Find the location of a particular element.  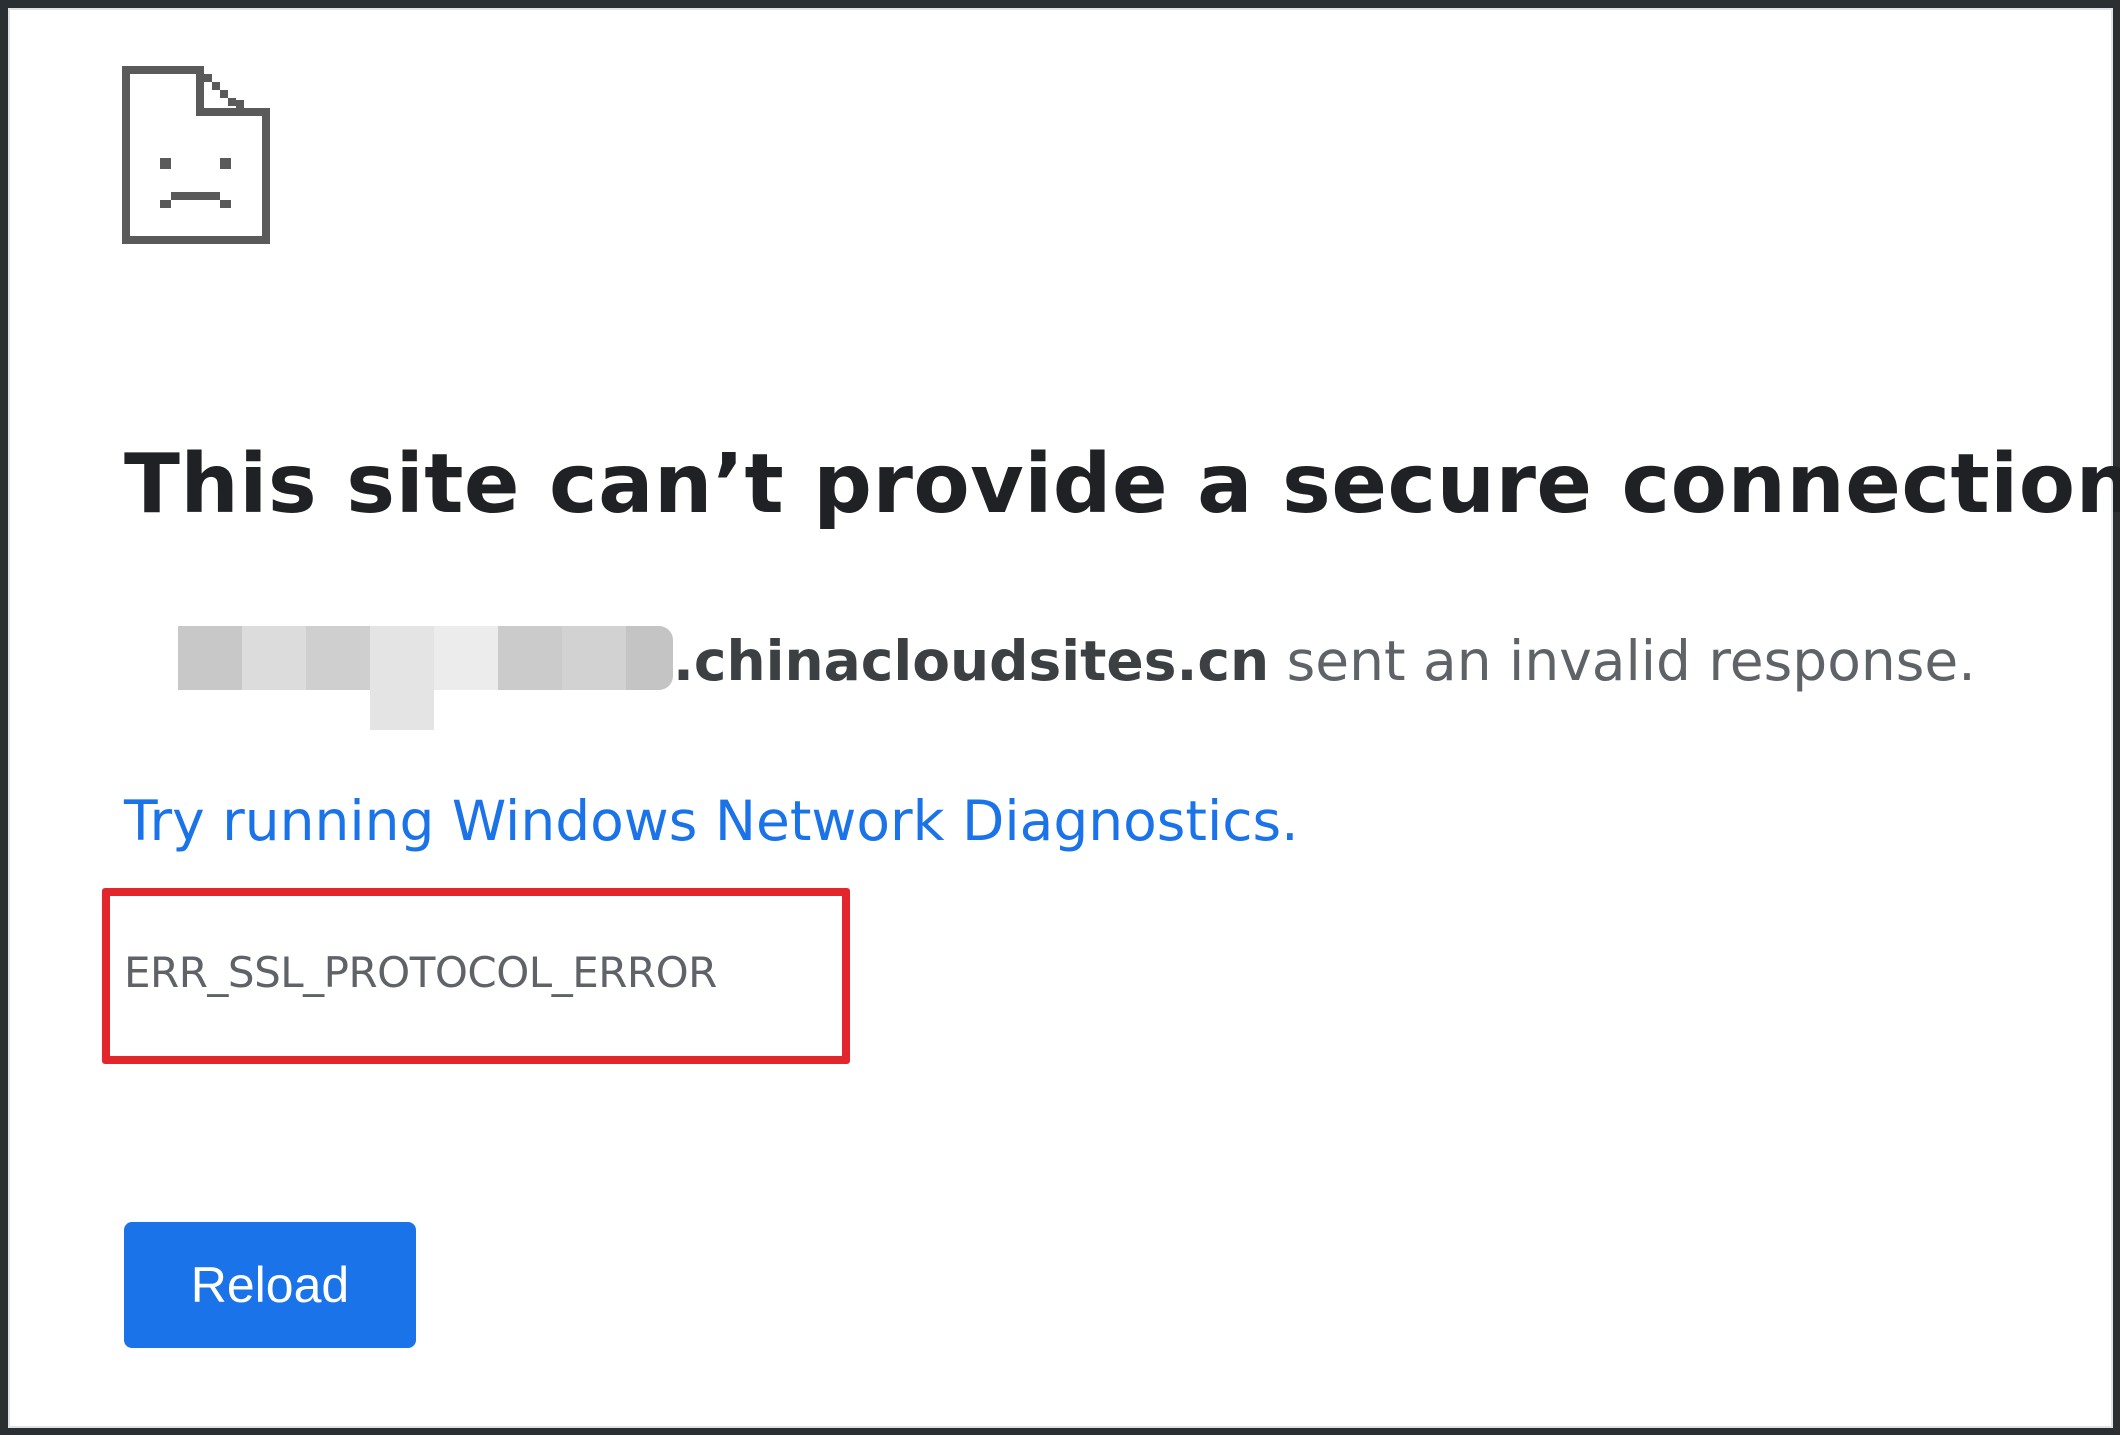

hostname-suffix: .chinacloudsites.cn is located at coordinates (971, 661).